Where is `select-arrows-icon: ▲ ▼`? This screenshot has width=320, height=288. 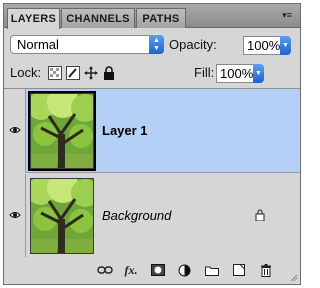
select-arrows-icon: ▲ ▼ is located at coordinates (156, 44).